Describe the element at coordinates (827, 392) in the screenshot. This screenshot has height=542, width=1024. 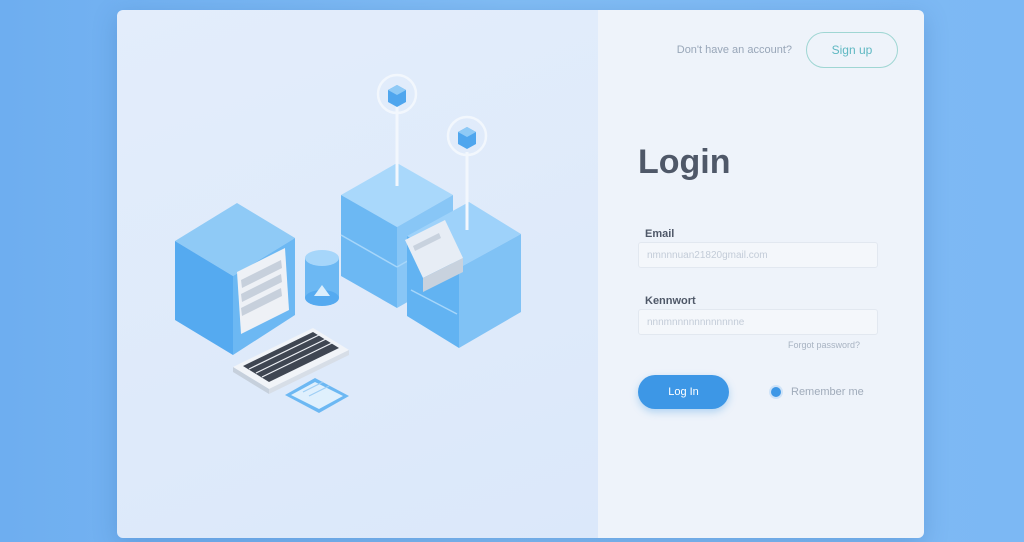
I see `remember-me-label: Remember me` at that location.